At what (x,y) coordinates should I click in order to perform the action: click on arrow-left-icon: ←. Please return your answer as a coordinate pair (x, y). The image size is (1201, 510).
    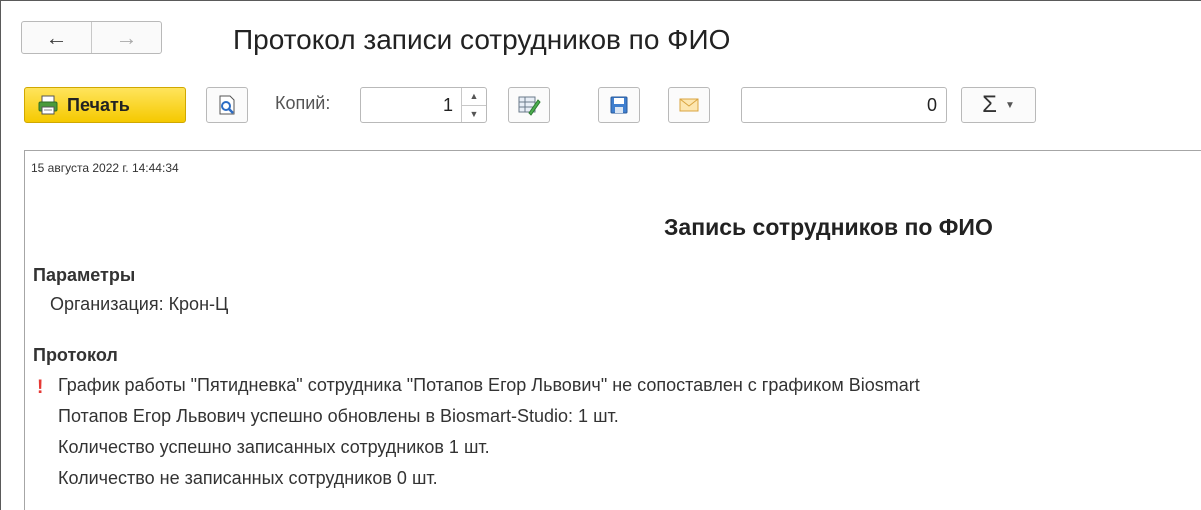
    Looking at the image, I should click on (56, 37).